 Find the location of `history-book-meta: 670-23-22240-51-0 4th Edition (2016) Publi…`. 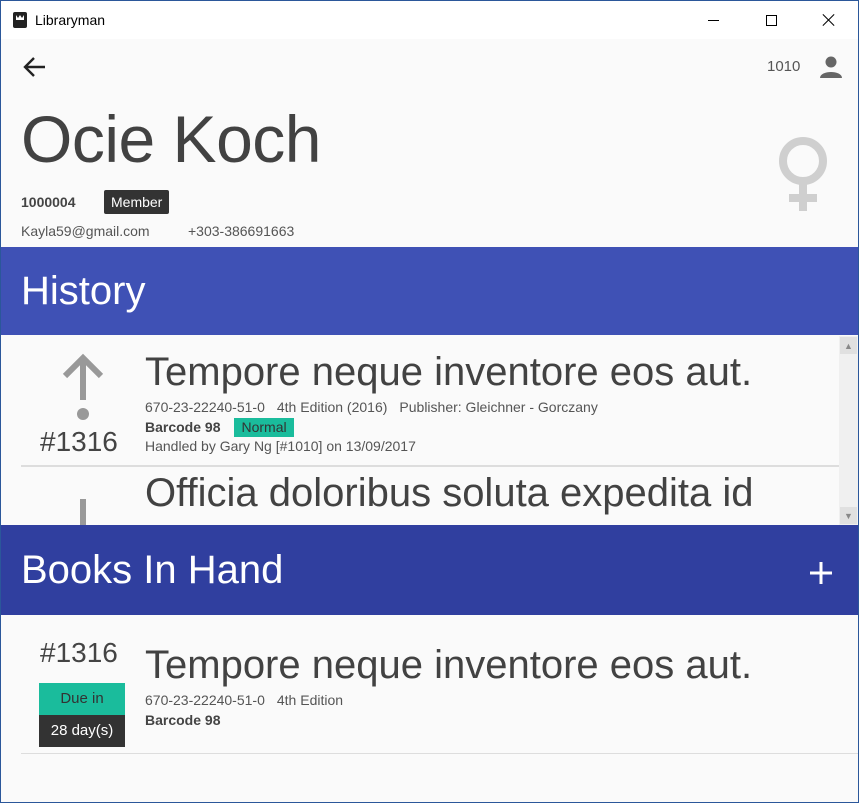

history-book-meta: 670-23-22240-51-0 4th Edition (2016) Publi… is located at coordinates (377, 407).